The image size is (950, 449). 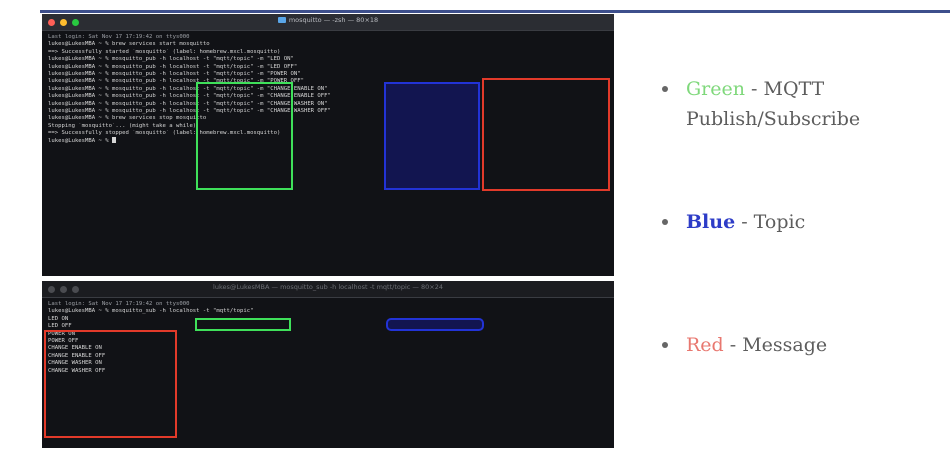 What do you see at coordinates (63, 340) in the screenshot?
I see `received-message: POWER OFF` at bounding box center [63, 340].